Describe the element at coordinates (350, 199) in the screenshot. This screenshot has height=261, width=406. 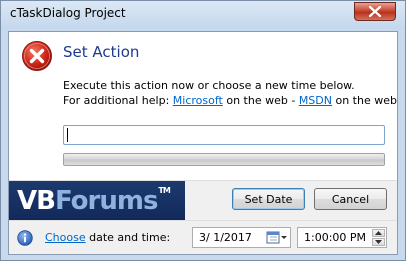
I see `cancel-button: Cancel` at that location.